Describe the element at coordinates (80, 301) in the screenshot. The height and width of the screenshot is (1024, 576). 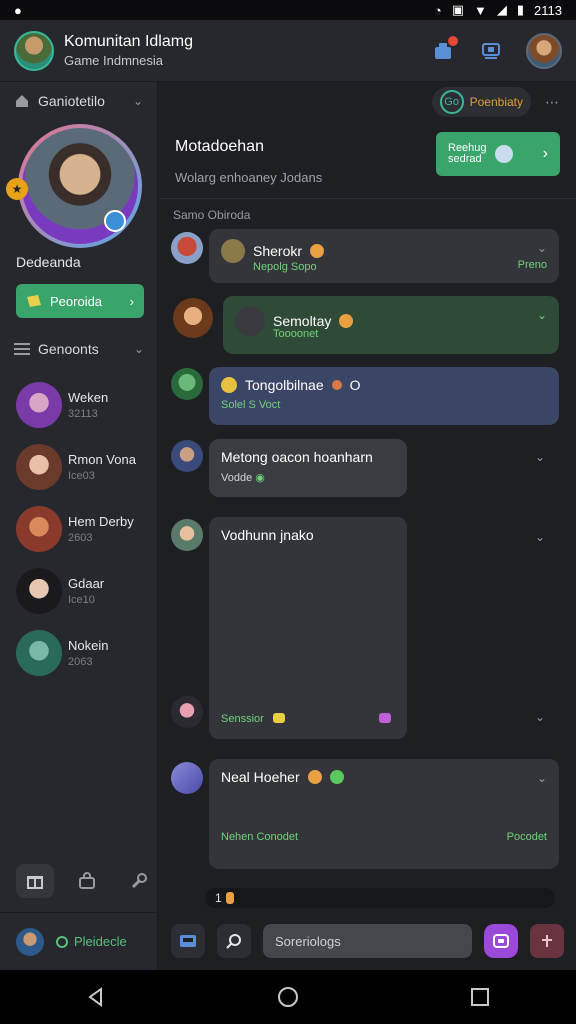
I see `sidebar-action-button: Peoroida ›` at that location.